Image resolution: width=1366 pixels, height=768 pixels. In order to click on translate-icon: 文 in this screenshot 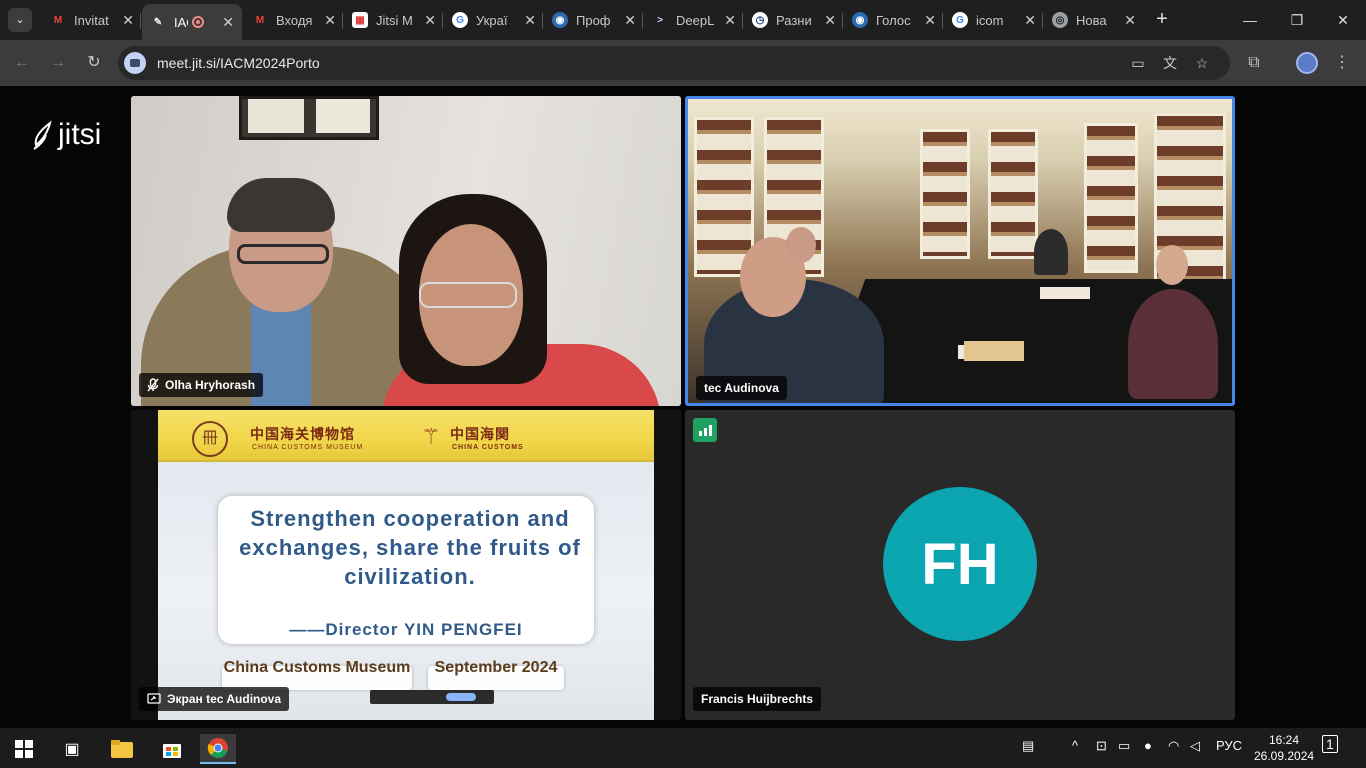, I will do `click(1170, 63)`.